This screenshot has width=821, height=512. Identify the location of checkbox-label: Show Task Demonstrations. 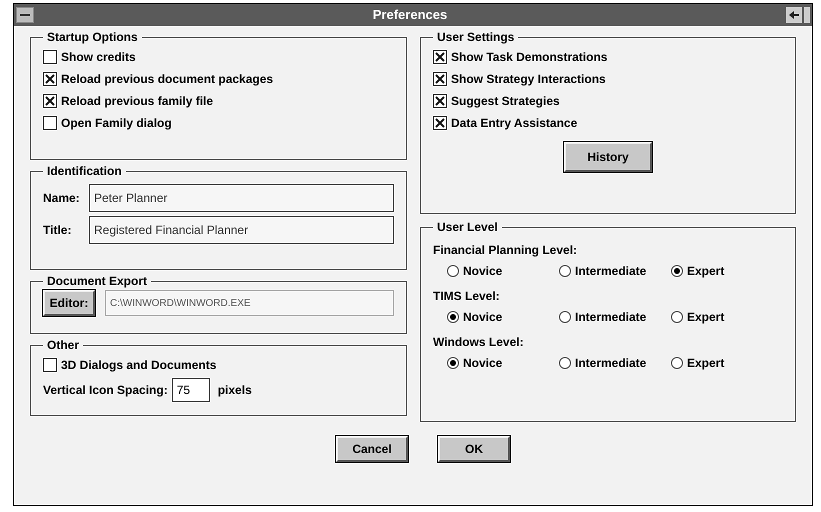
(529, 57).